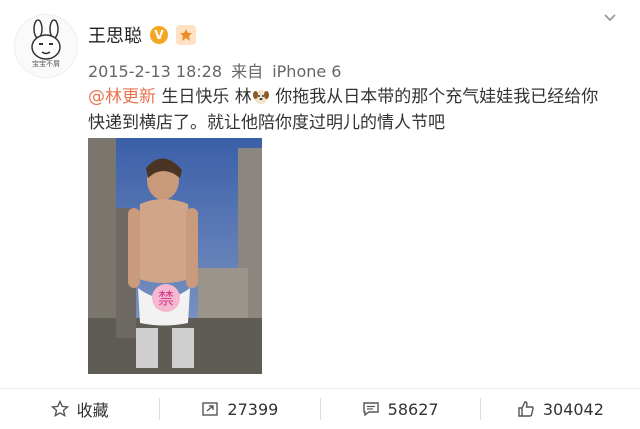  What do you see at coordinates (573, 409) in the screenshot?
I see `like-count: 304042` at bounding box center [573, 409].